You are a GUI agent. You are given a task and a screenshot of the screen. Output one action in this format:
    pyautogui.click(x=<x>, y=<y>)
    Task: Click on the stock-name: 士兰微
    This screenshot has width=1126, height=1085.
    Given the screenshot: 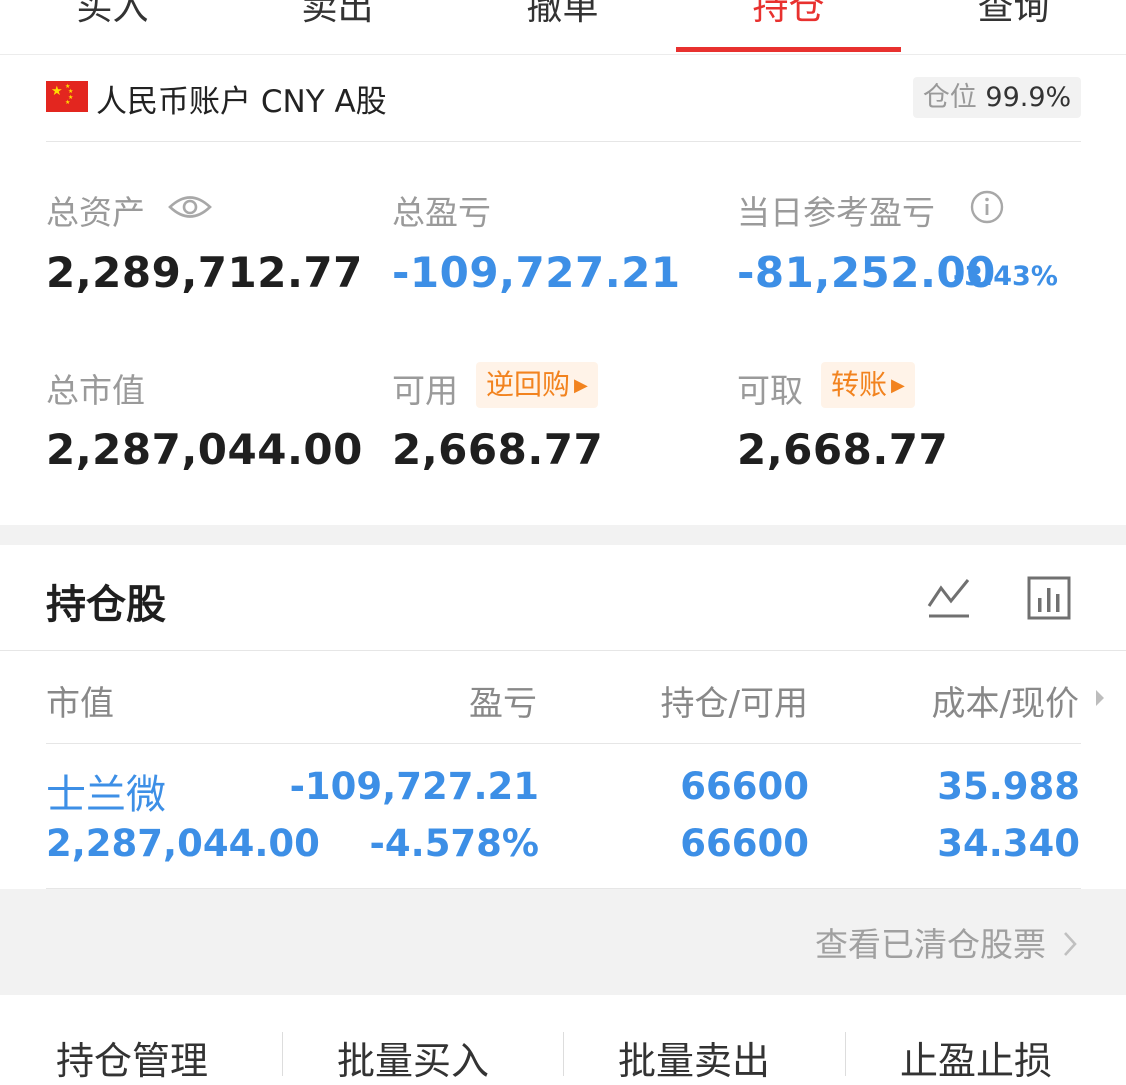 What is the action you would take?
    pyautogui.click(x=106, y=795)
    